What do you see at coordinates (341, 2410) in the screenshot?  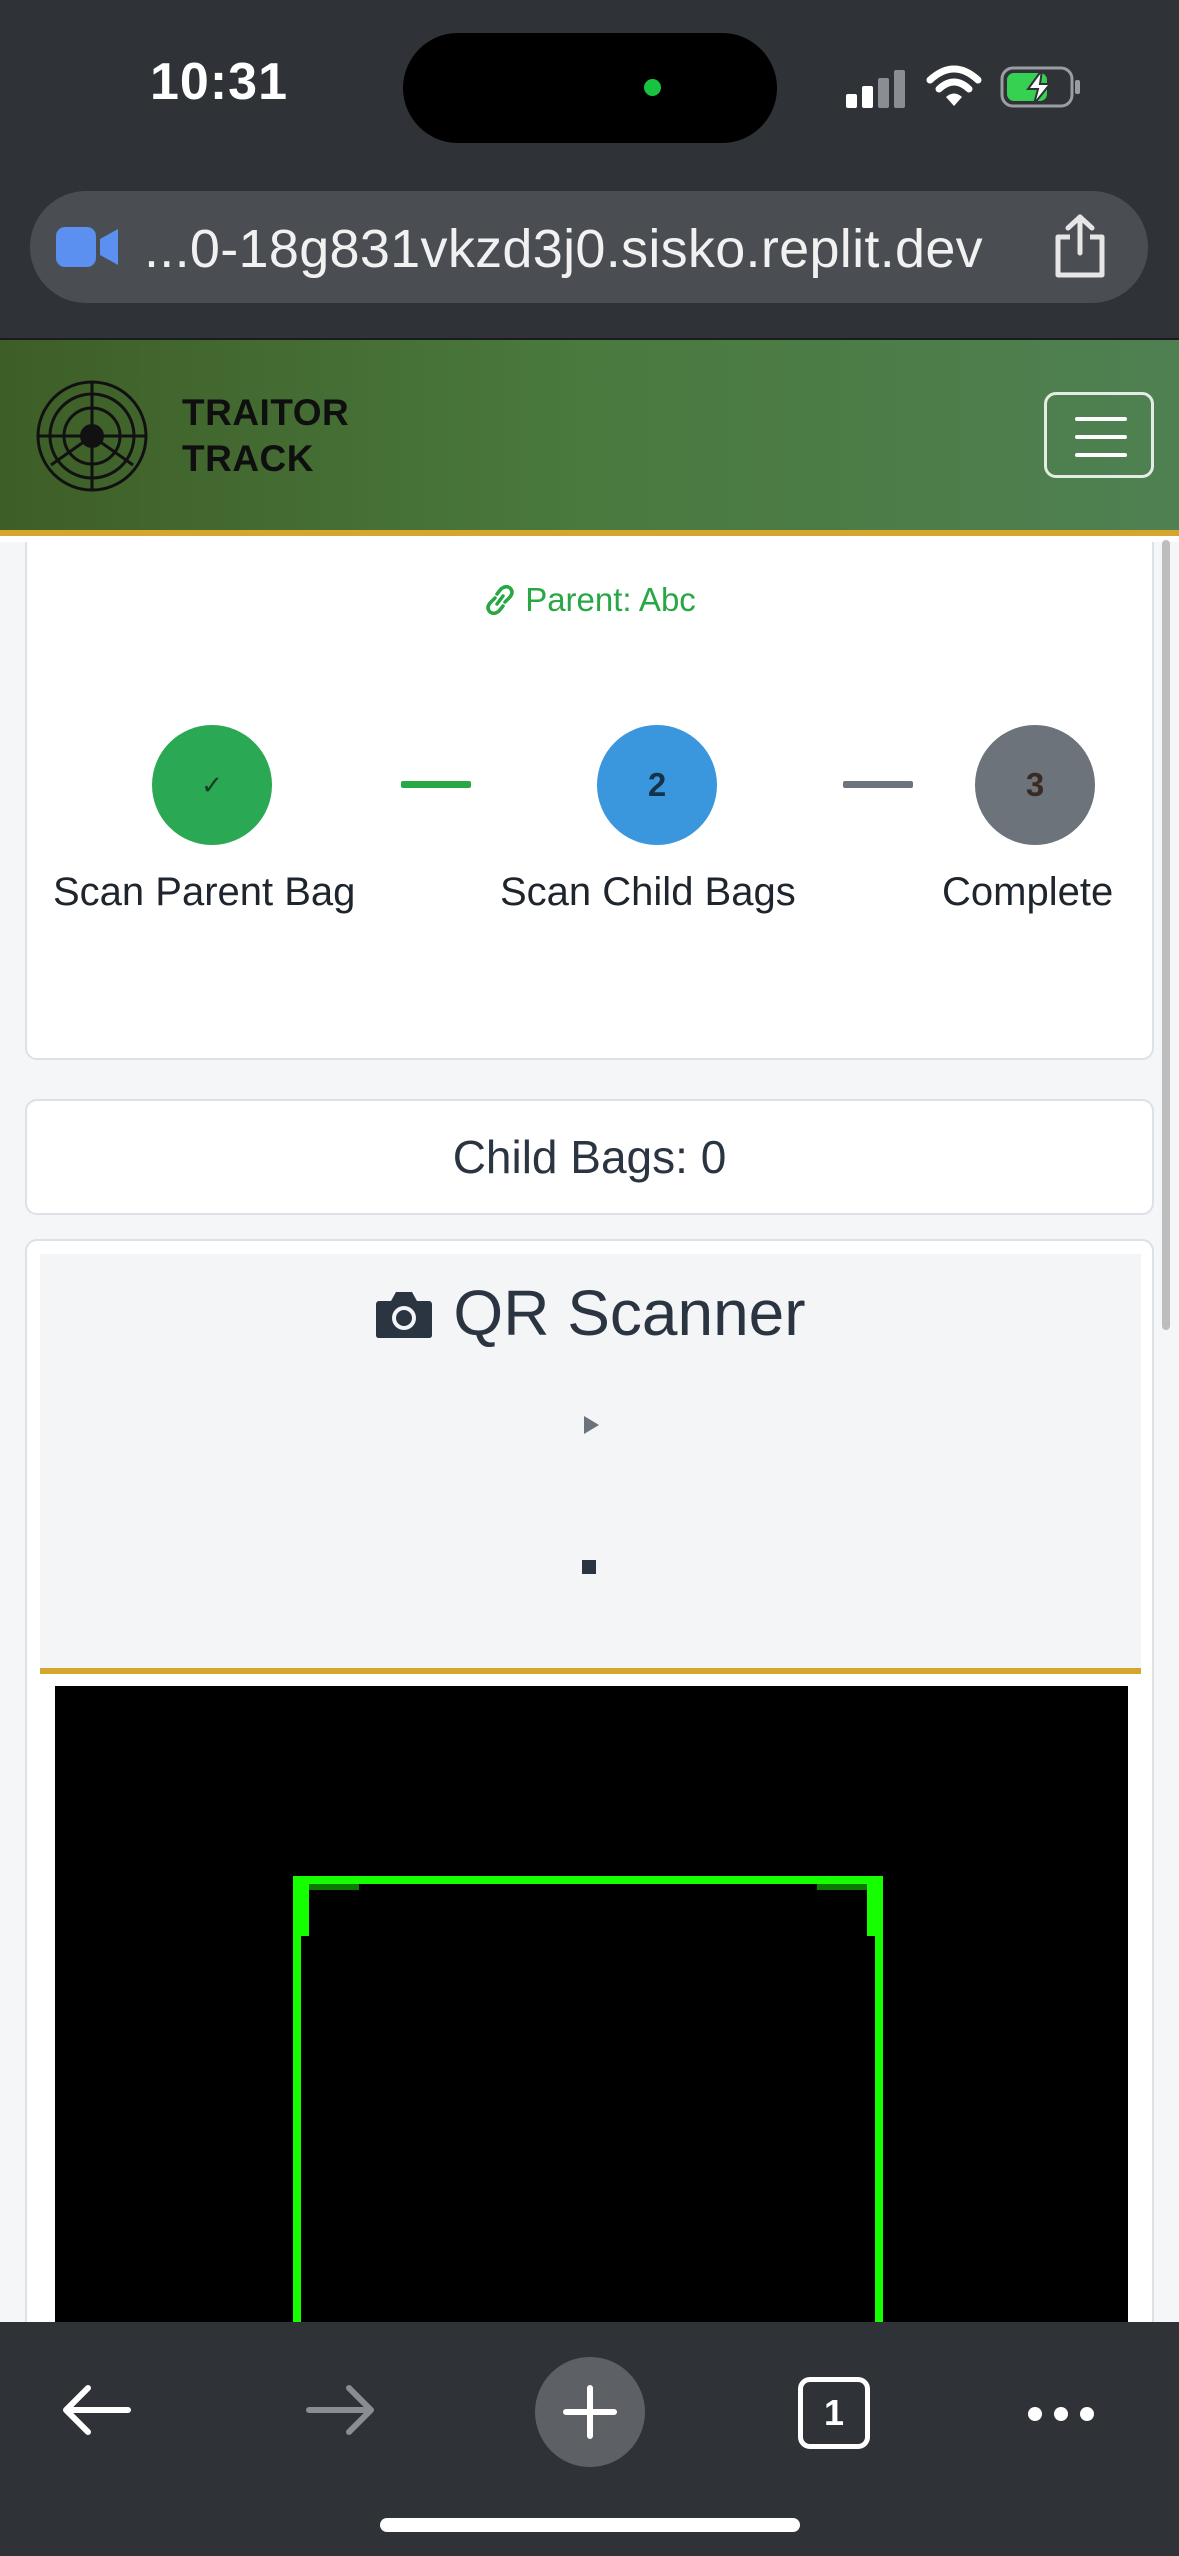 I see `forward-arrow-icon` at bounding box center [341, 2410].